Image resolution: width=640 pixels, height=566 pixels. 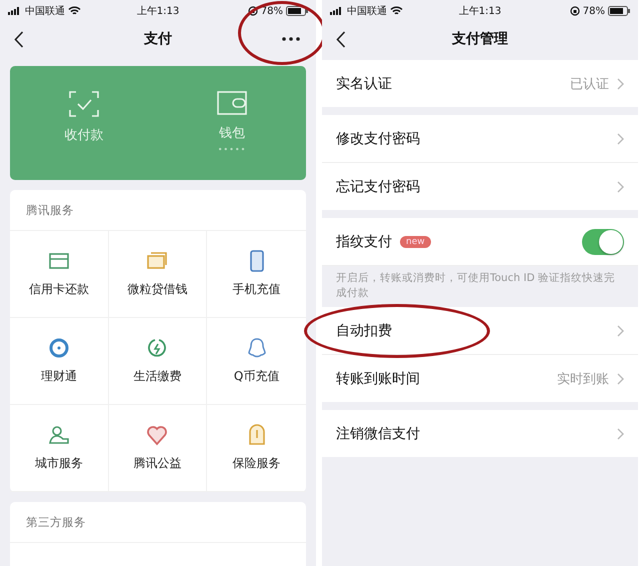 What do you see at coordinates (364, 241) in the screenshot?
I see `row-label: 指纹支付` at bounding box center [364, 241].